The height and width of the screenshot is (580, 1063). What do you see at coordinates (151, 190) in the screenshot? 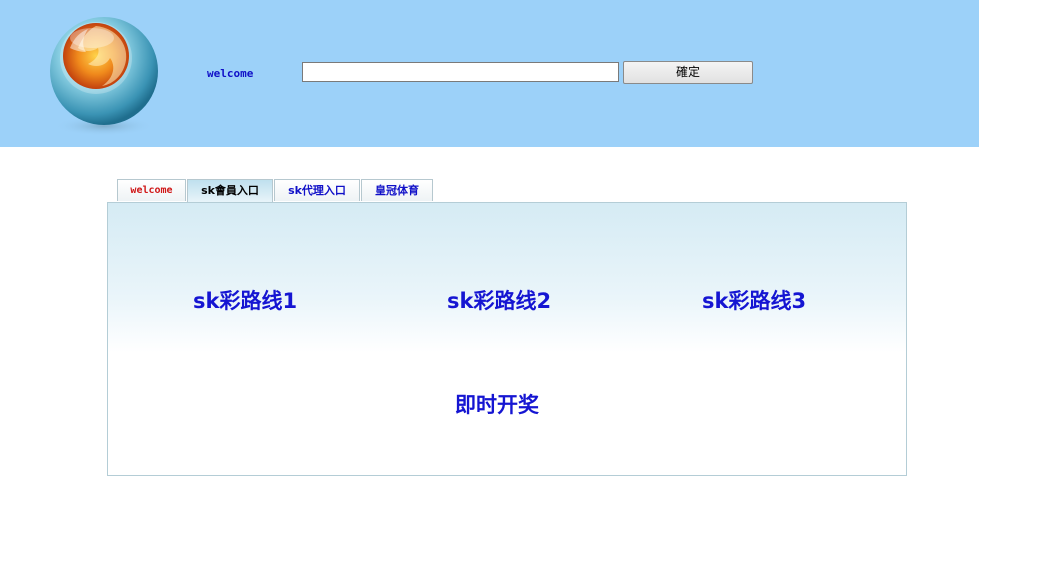
I see `tab-welcome: welcome` at bounding box center [151, 190].